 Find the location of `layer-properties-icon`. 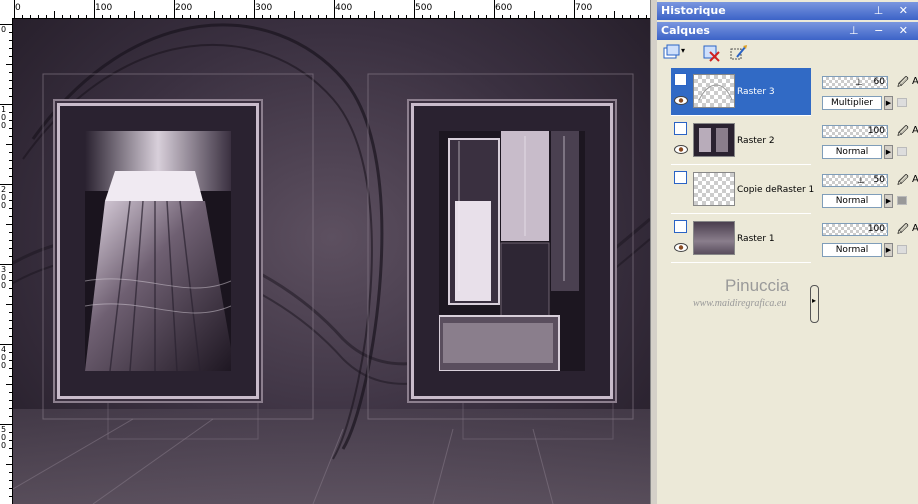

layer-properties-icon is located at coordinates (739, 53).